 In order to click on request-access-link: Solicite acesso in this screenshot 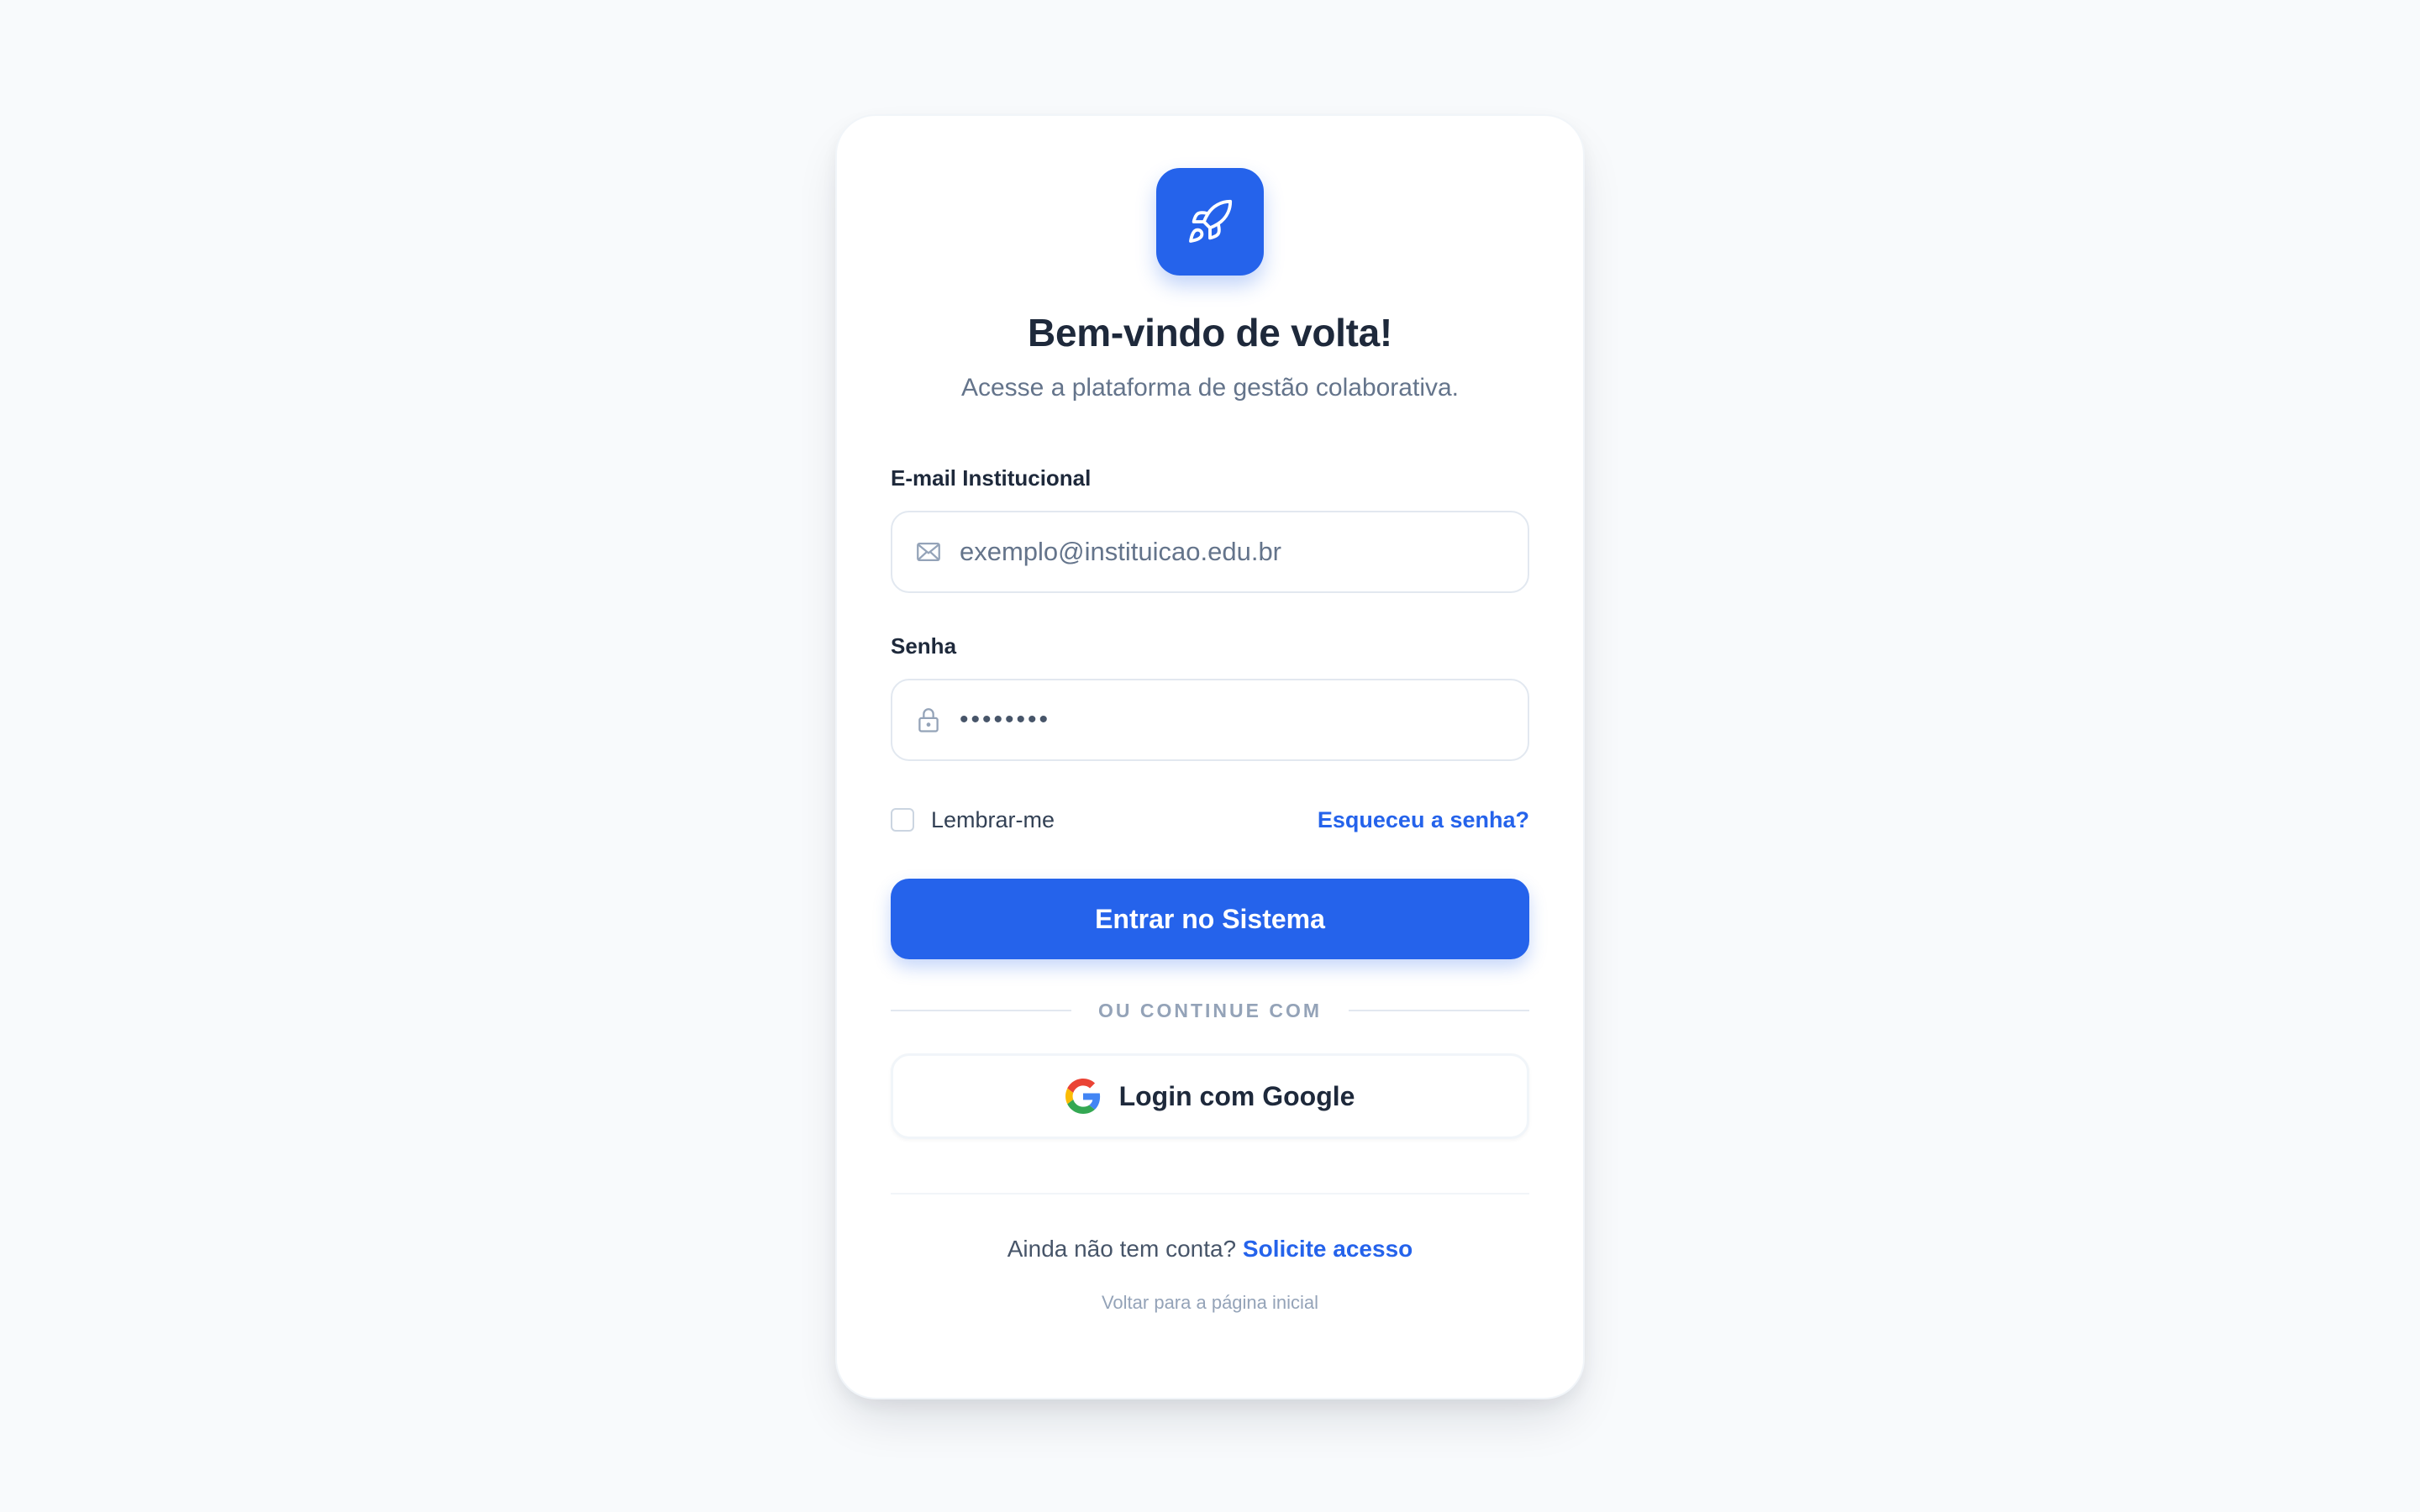, I will do `click(1328, 1249)`.